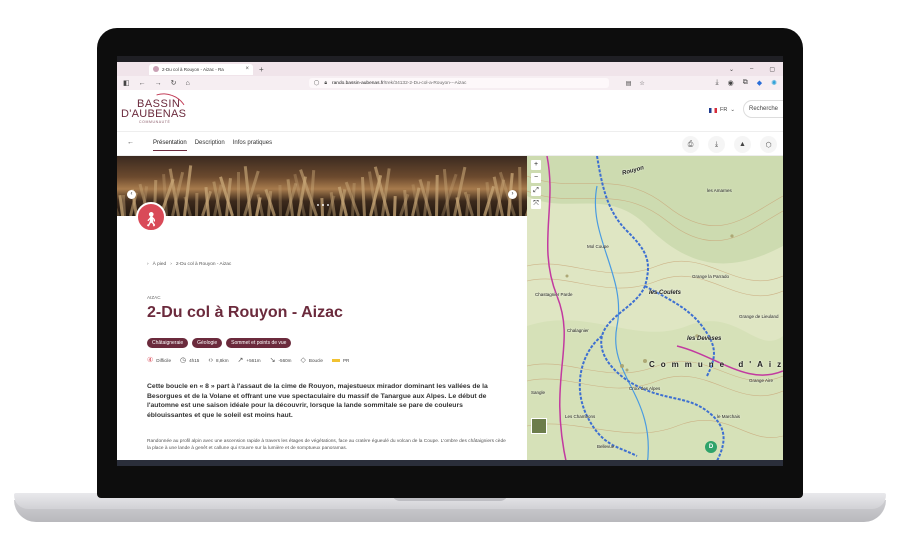  I want to click on map-label-chambon: Les Chambons, so click(580, 416).